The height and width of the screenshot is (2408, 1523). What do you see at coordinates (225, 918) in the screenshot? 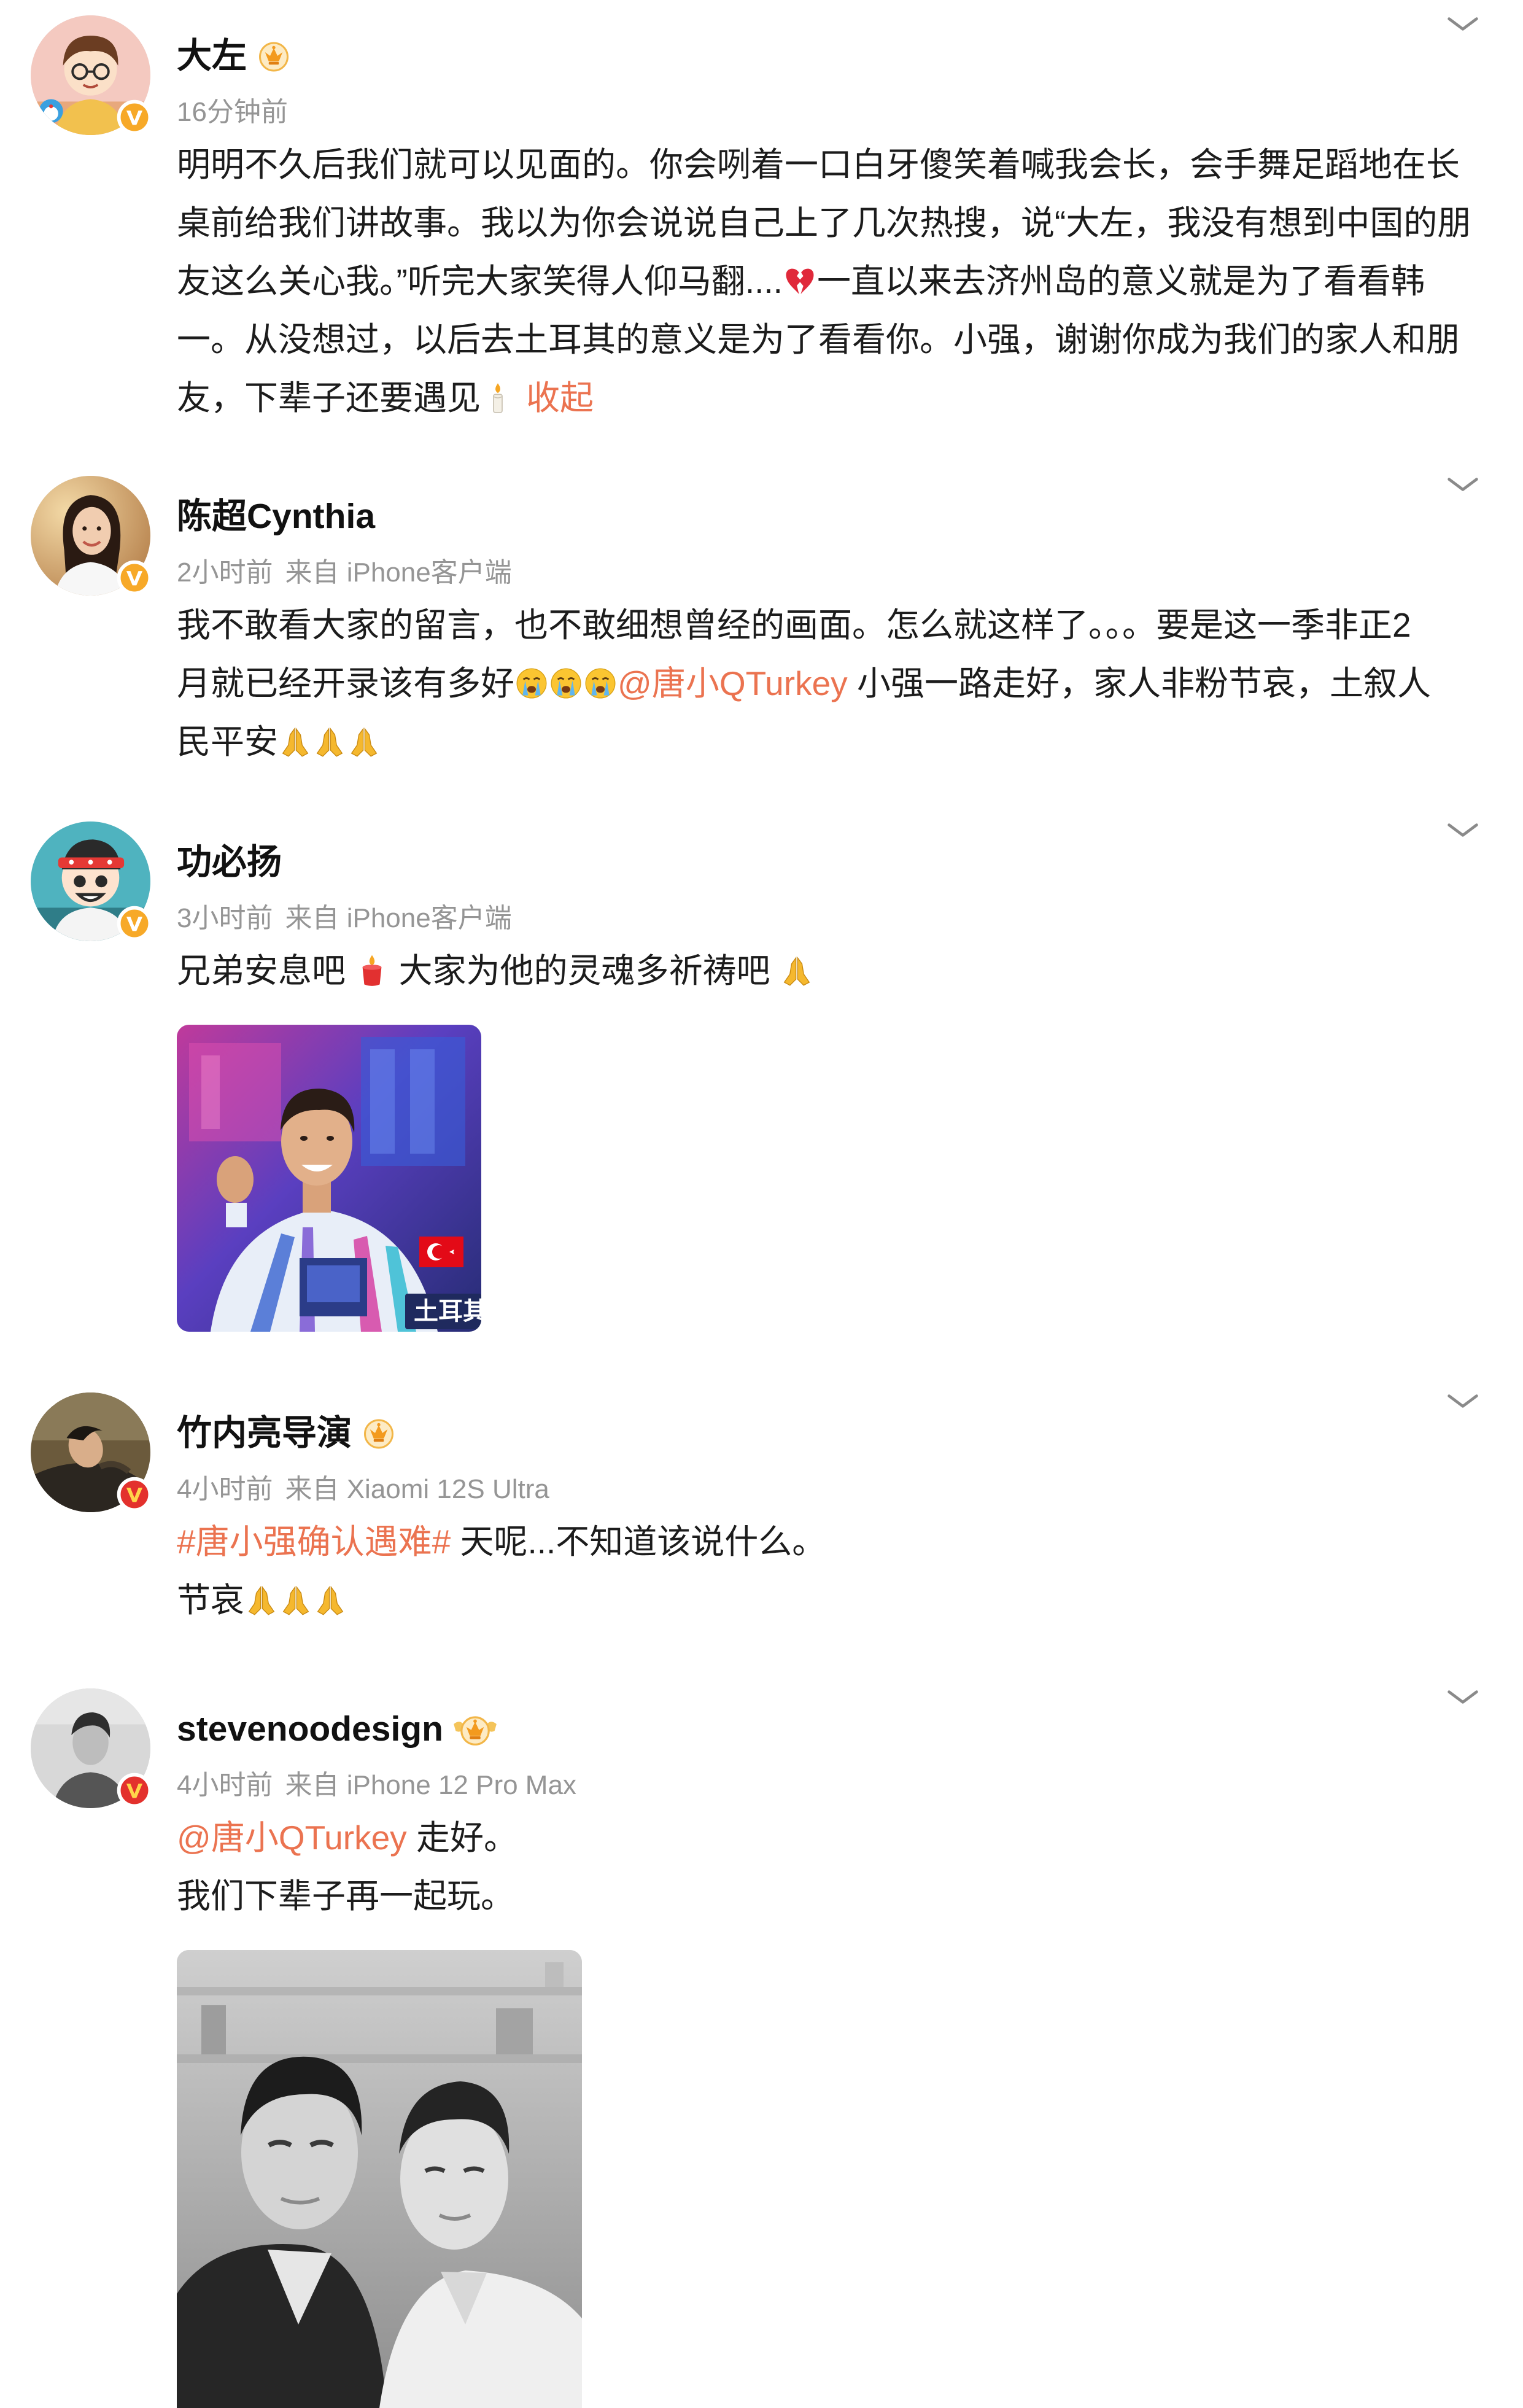
I see `post-time: 3小时前` at bounding box center [225, 918].